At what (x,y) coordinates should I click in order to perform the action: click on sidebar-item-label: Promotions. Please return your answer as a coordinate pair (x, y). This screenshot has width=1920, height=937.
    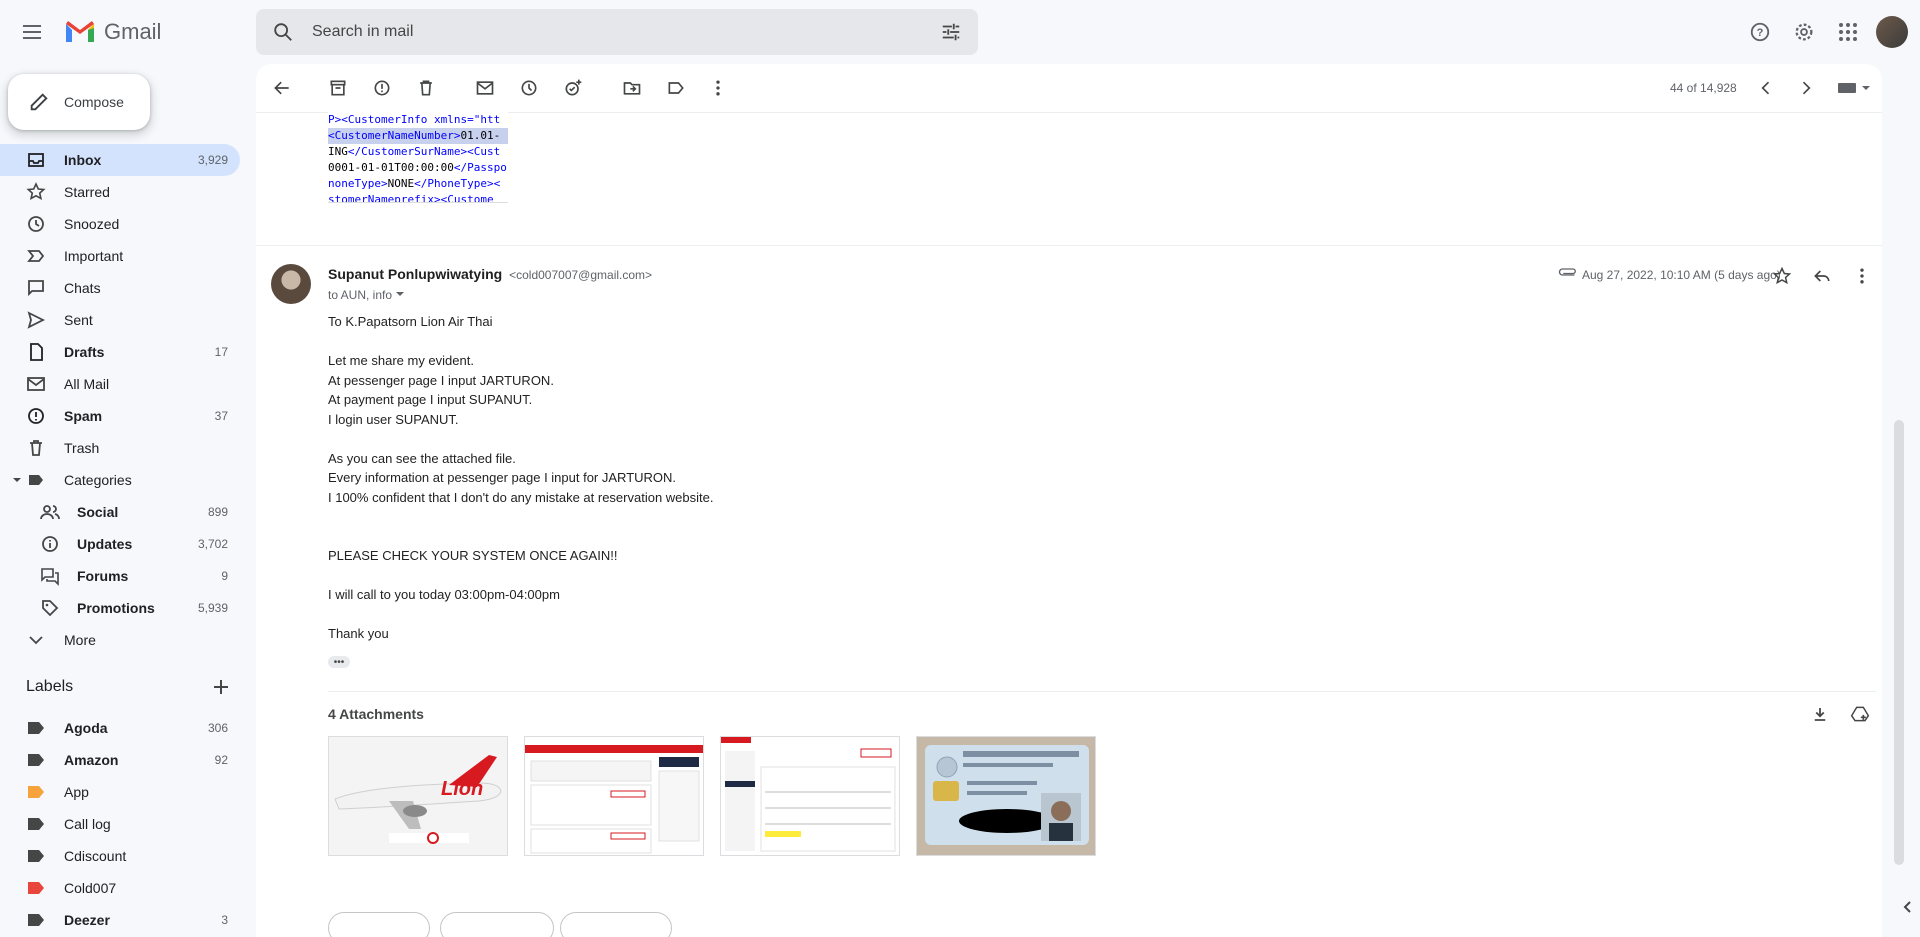
    Looking at the image, I should click on (116, 608).